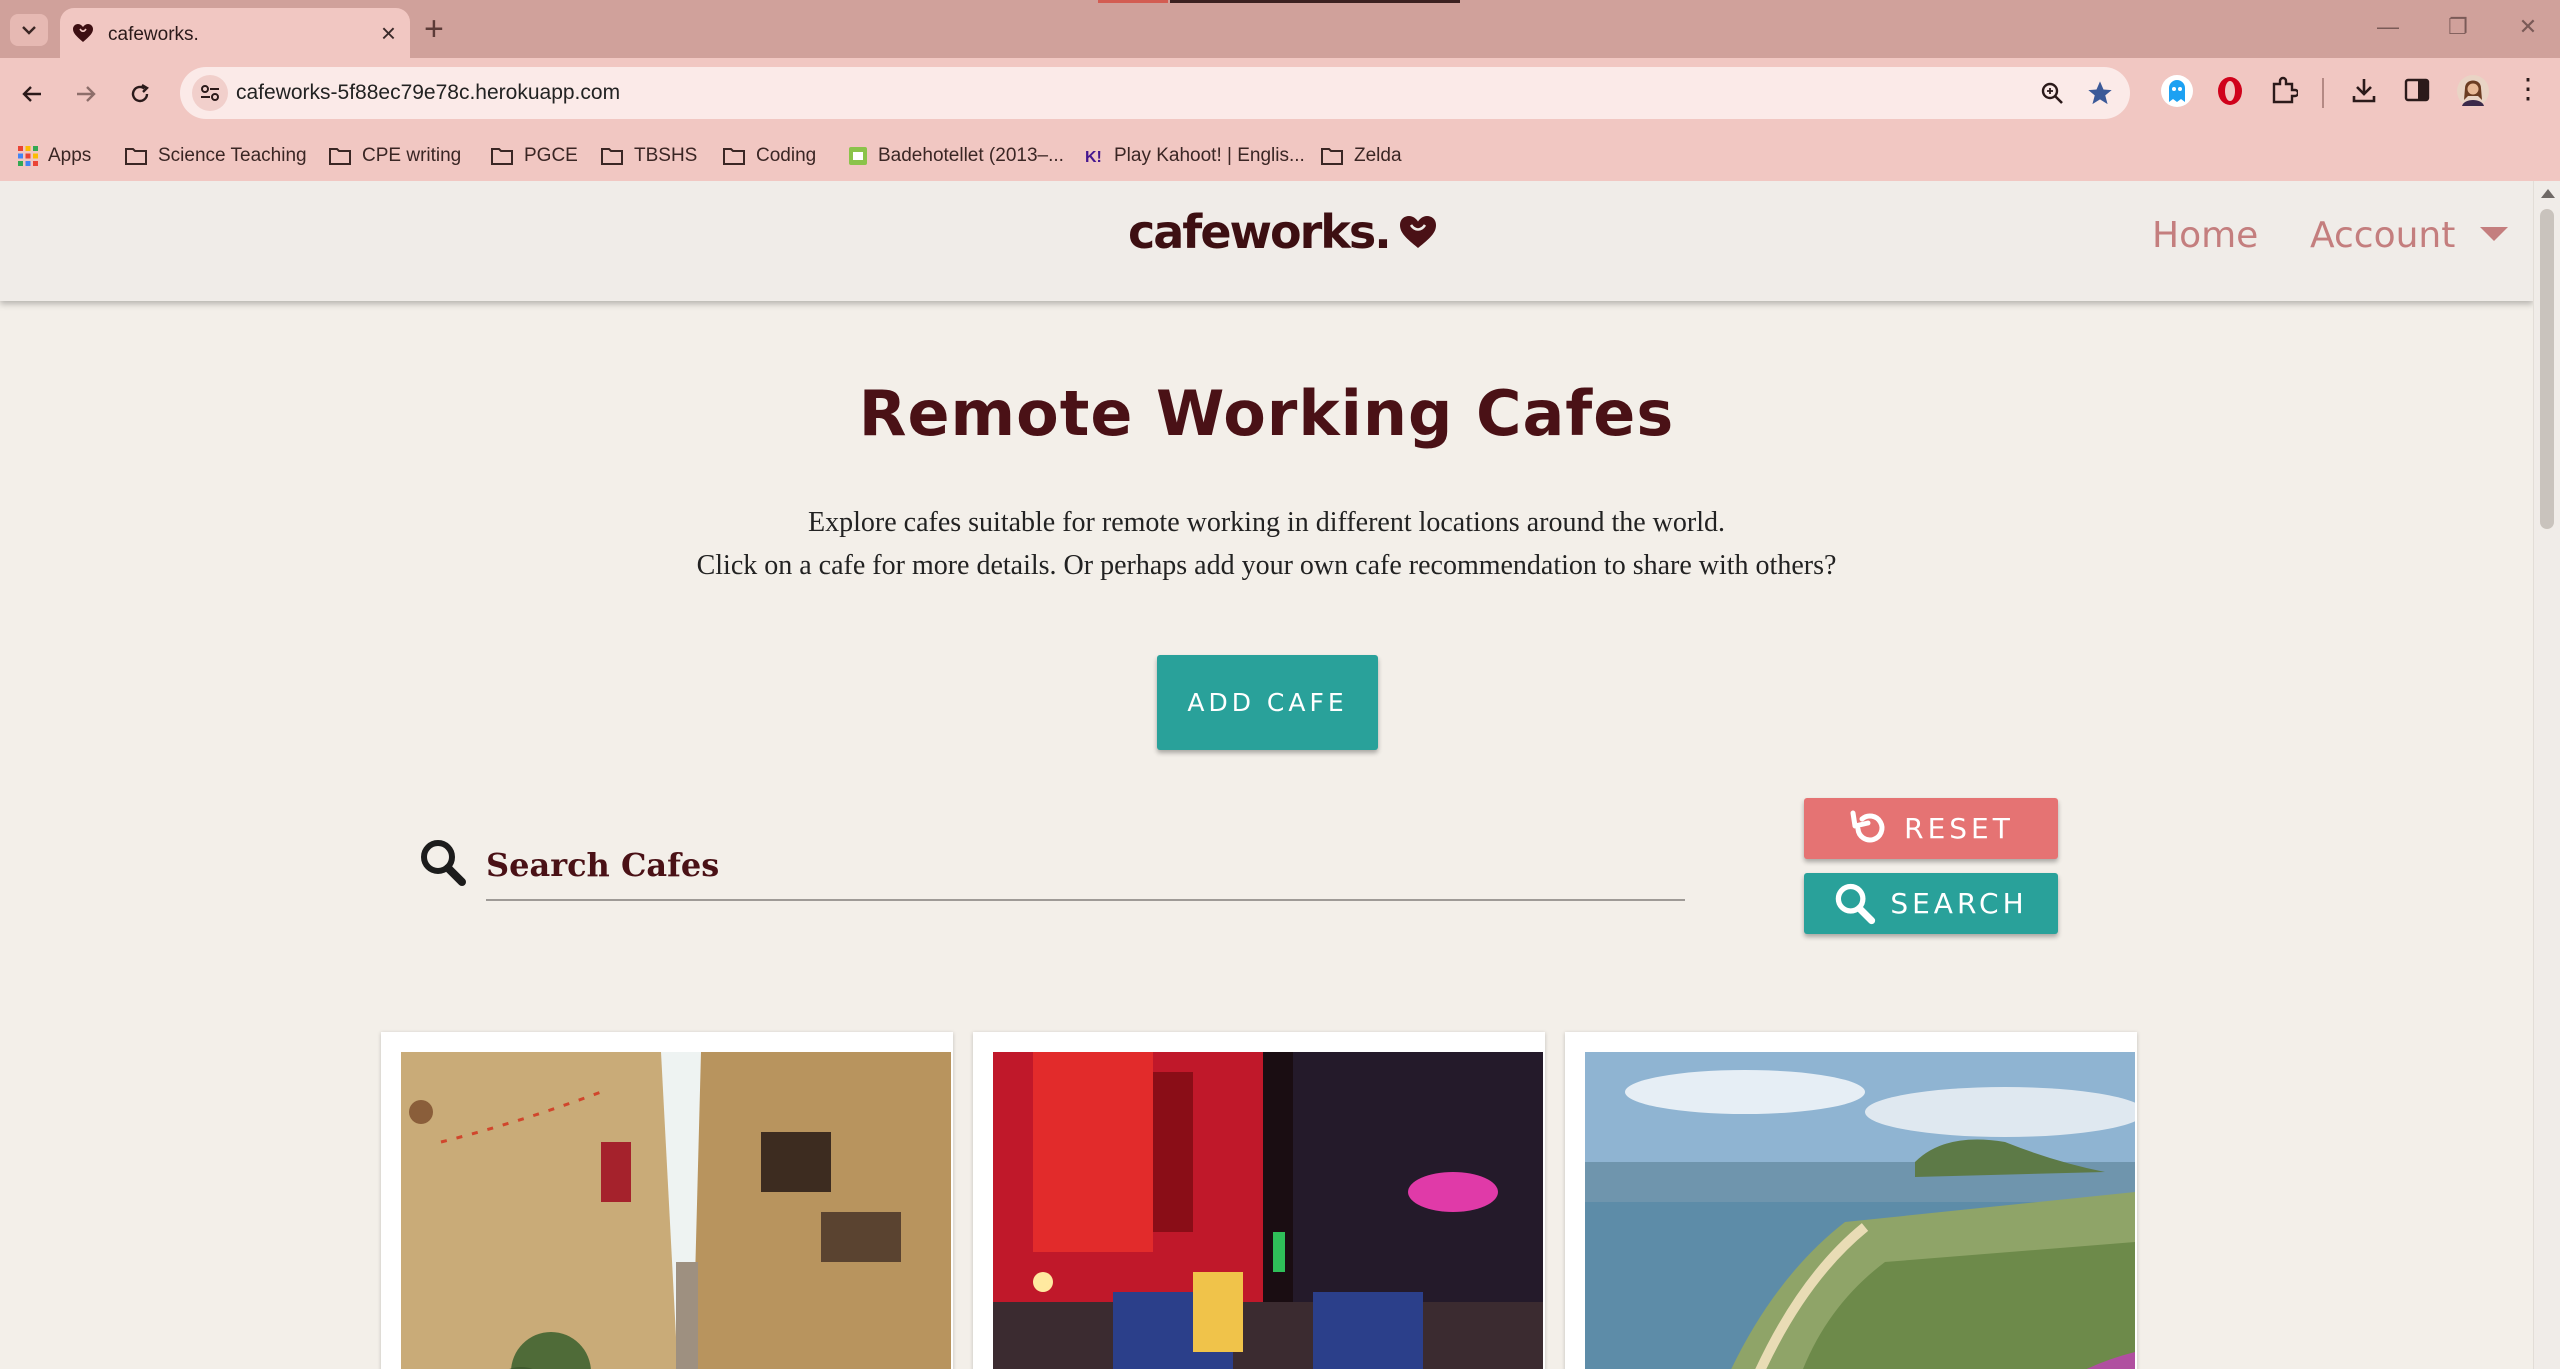  I want to click on kahoot-favicon: K!, so click(1093, 157).